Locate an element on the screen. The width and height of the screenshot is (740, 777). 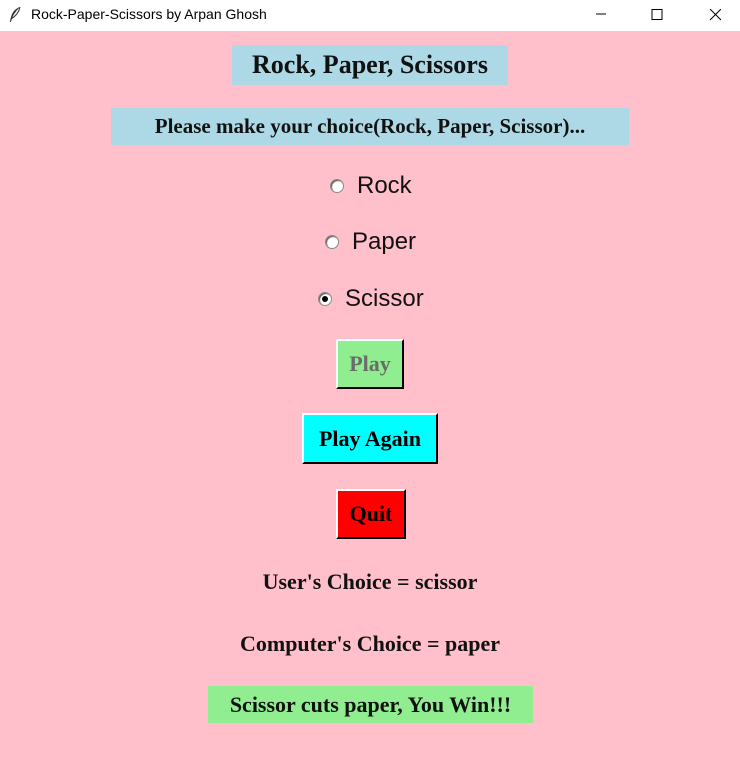
radio-scissor: Scissor is located at coordinates (371, 299).